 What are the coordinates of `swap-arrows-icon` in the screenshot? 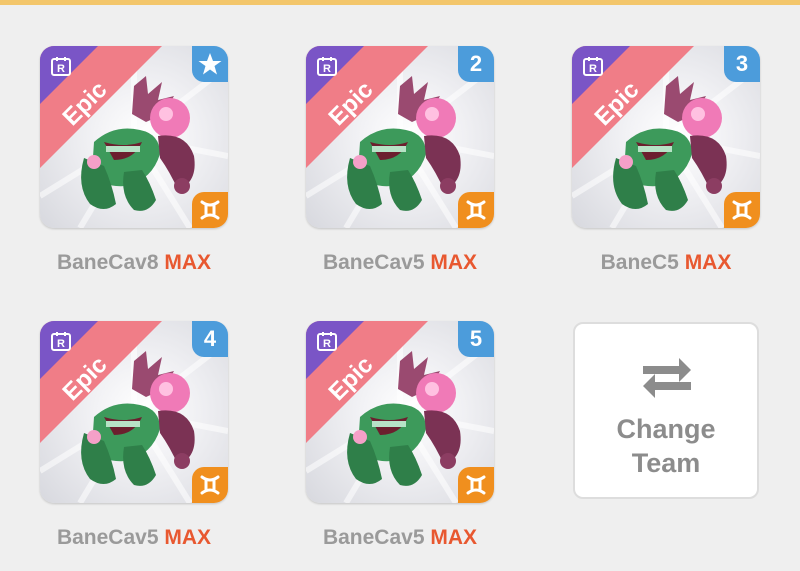 It's located at (667, 378).